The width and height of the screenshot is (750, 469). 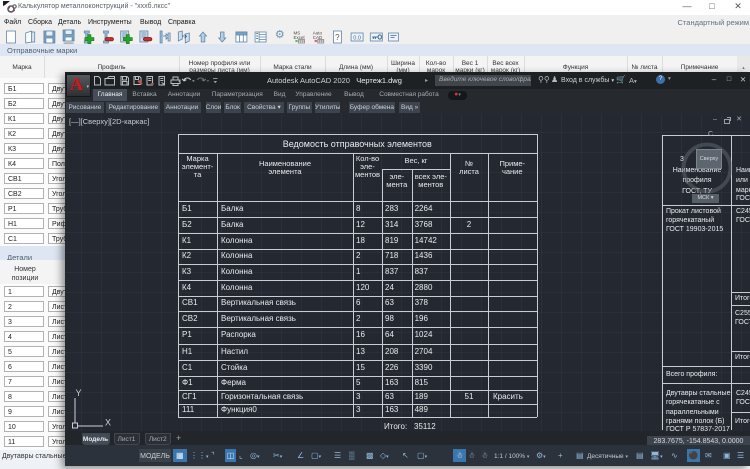 I want to click on svg-text: X, so click(x=108, y=423).